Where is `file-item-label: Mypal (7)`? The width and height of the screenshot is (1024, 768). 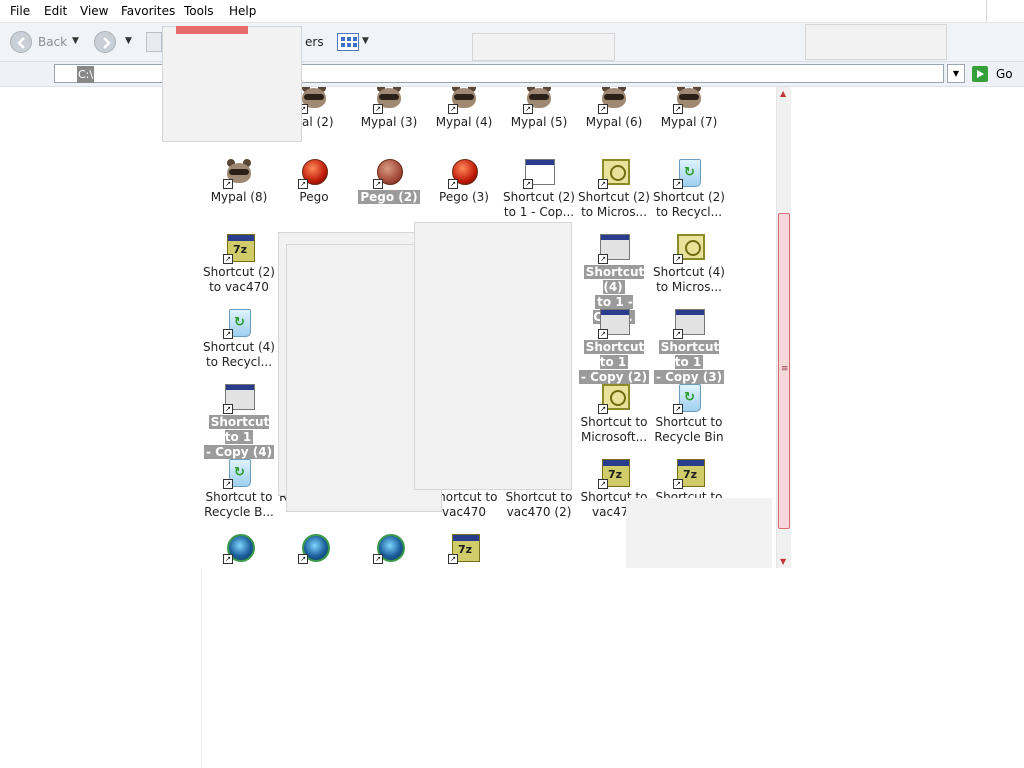 file-item-label: Mypal (7) is located at coordinates (689, 122).